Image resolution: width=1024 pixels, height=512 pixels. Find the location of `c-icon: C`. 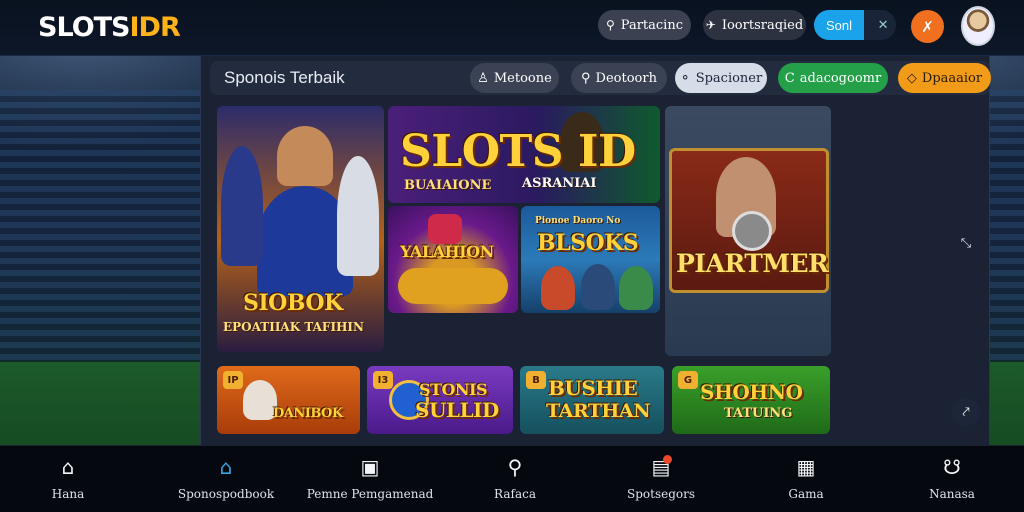

c-icon: C is located at coordinates (789, 78).